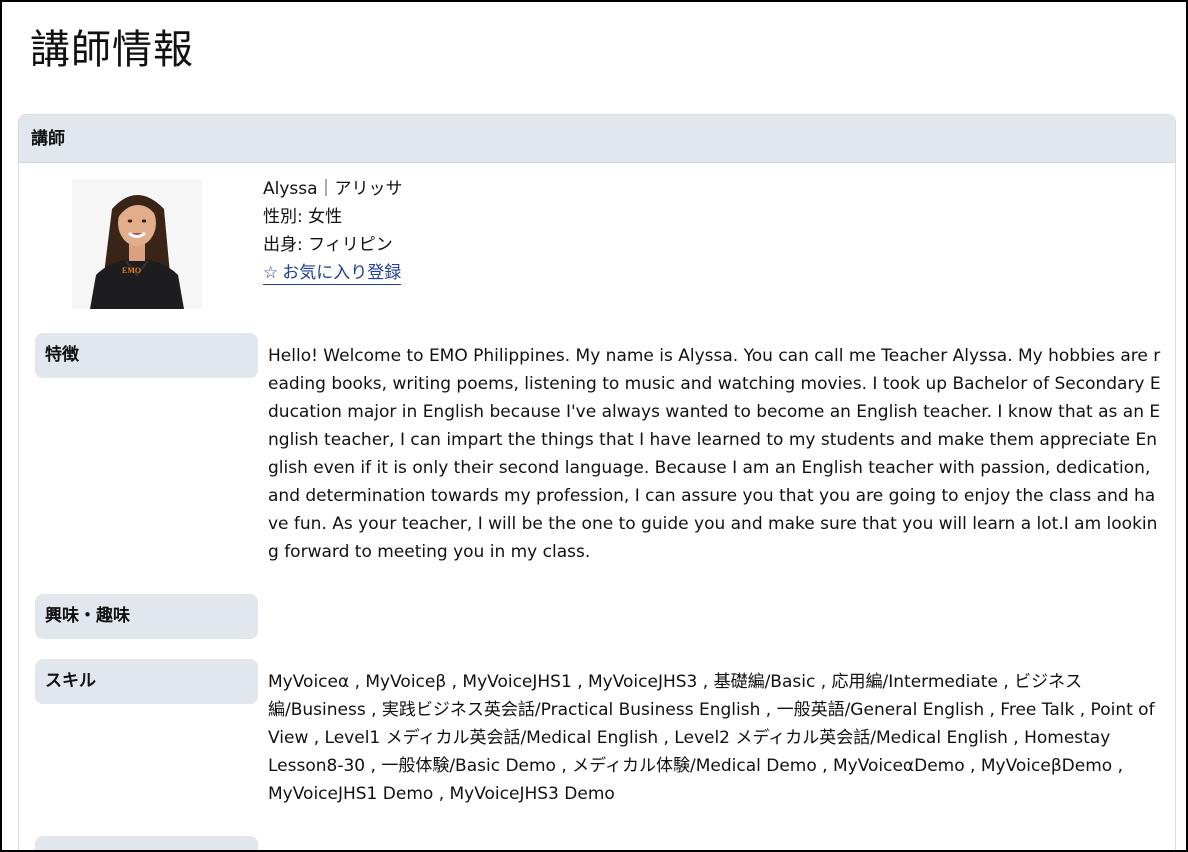  Describe the element at coordinates (146, 355) in the screenshot. I see `section-label-features: 特徴` at that location.